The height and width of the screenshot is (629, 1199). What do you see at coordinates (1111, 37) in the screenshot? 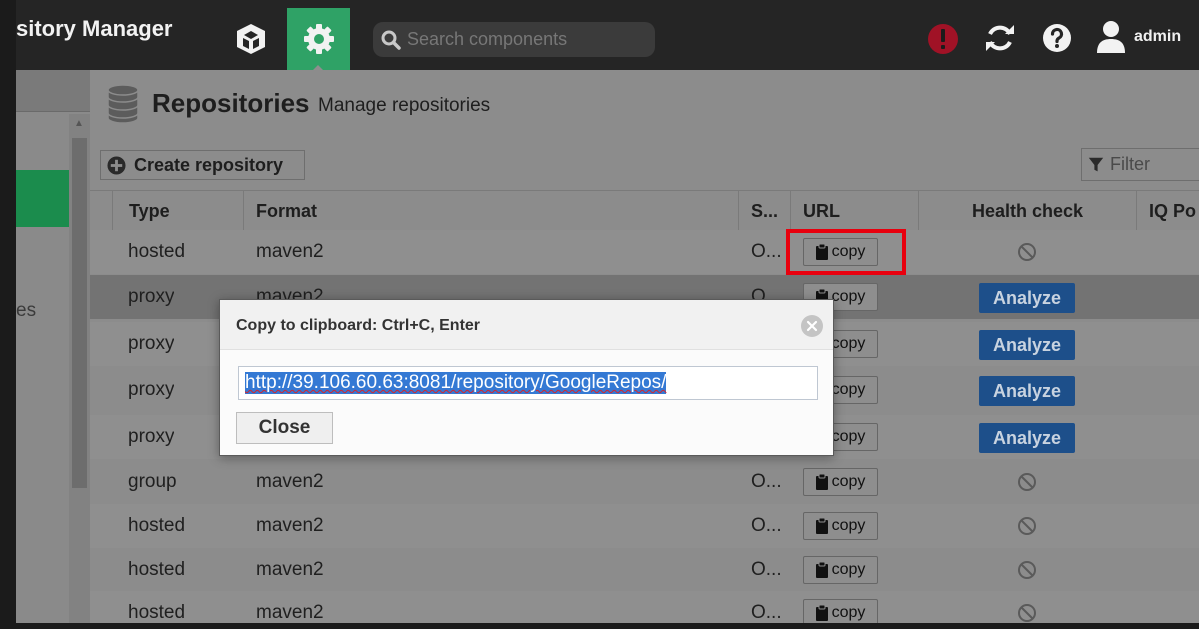
I see `user-icon` at bounding box center [1111, 37].